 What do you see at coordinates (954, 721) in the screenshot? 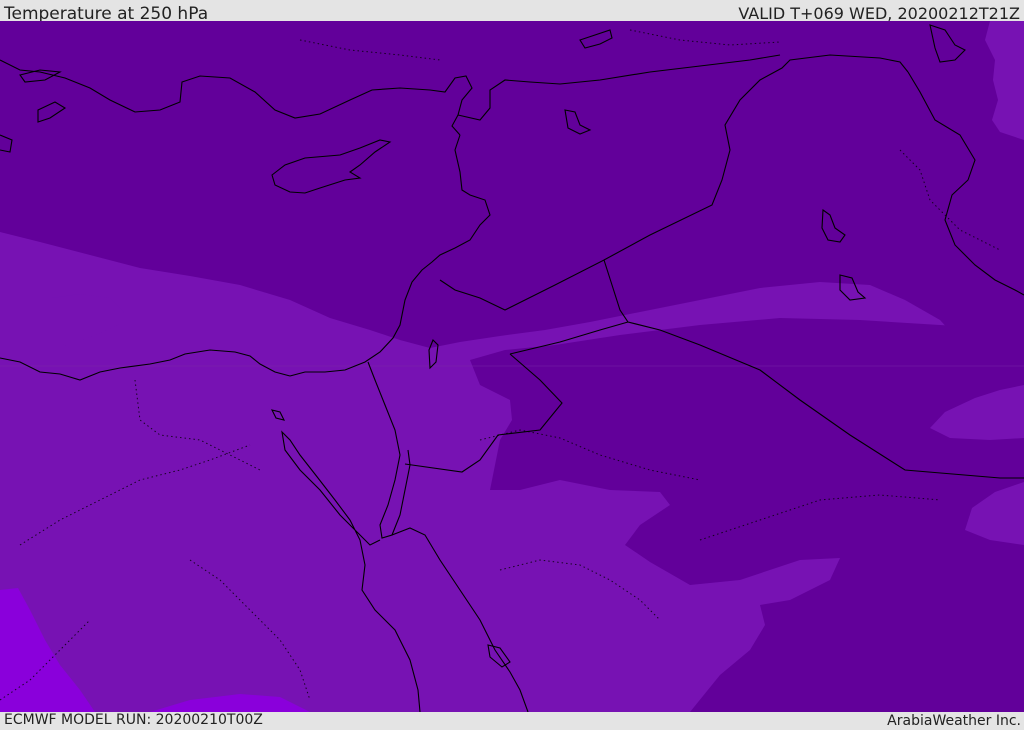
I see `credit-label: ArabiaWeather Inc.` at bounding box center [954, 721].